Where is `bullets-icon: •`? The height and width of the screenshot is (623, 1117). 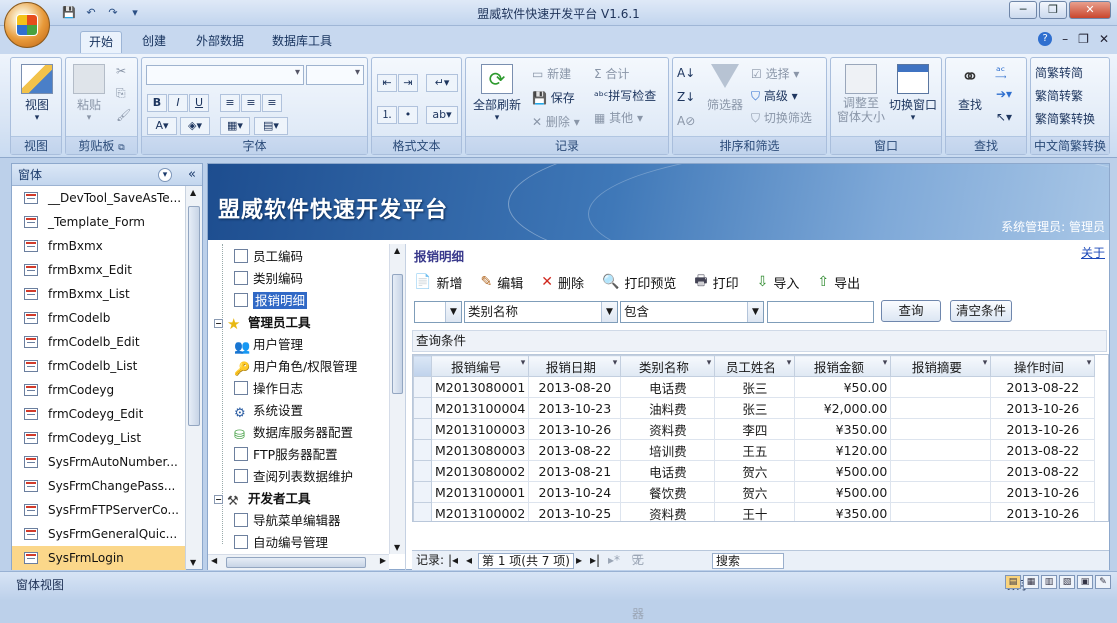
bullets-icon: • is located at coordinates (408, 115).